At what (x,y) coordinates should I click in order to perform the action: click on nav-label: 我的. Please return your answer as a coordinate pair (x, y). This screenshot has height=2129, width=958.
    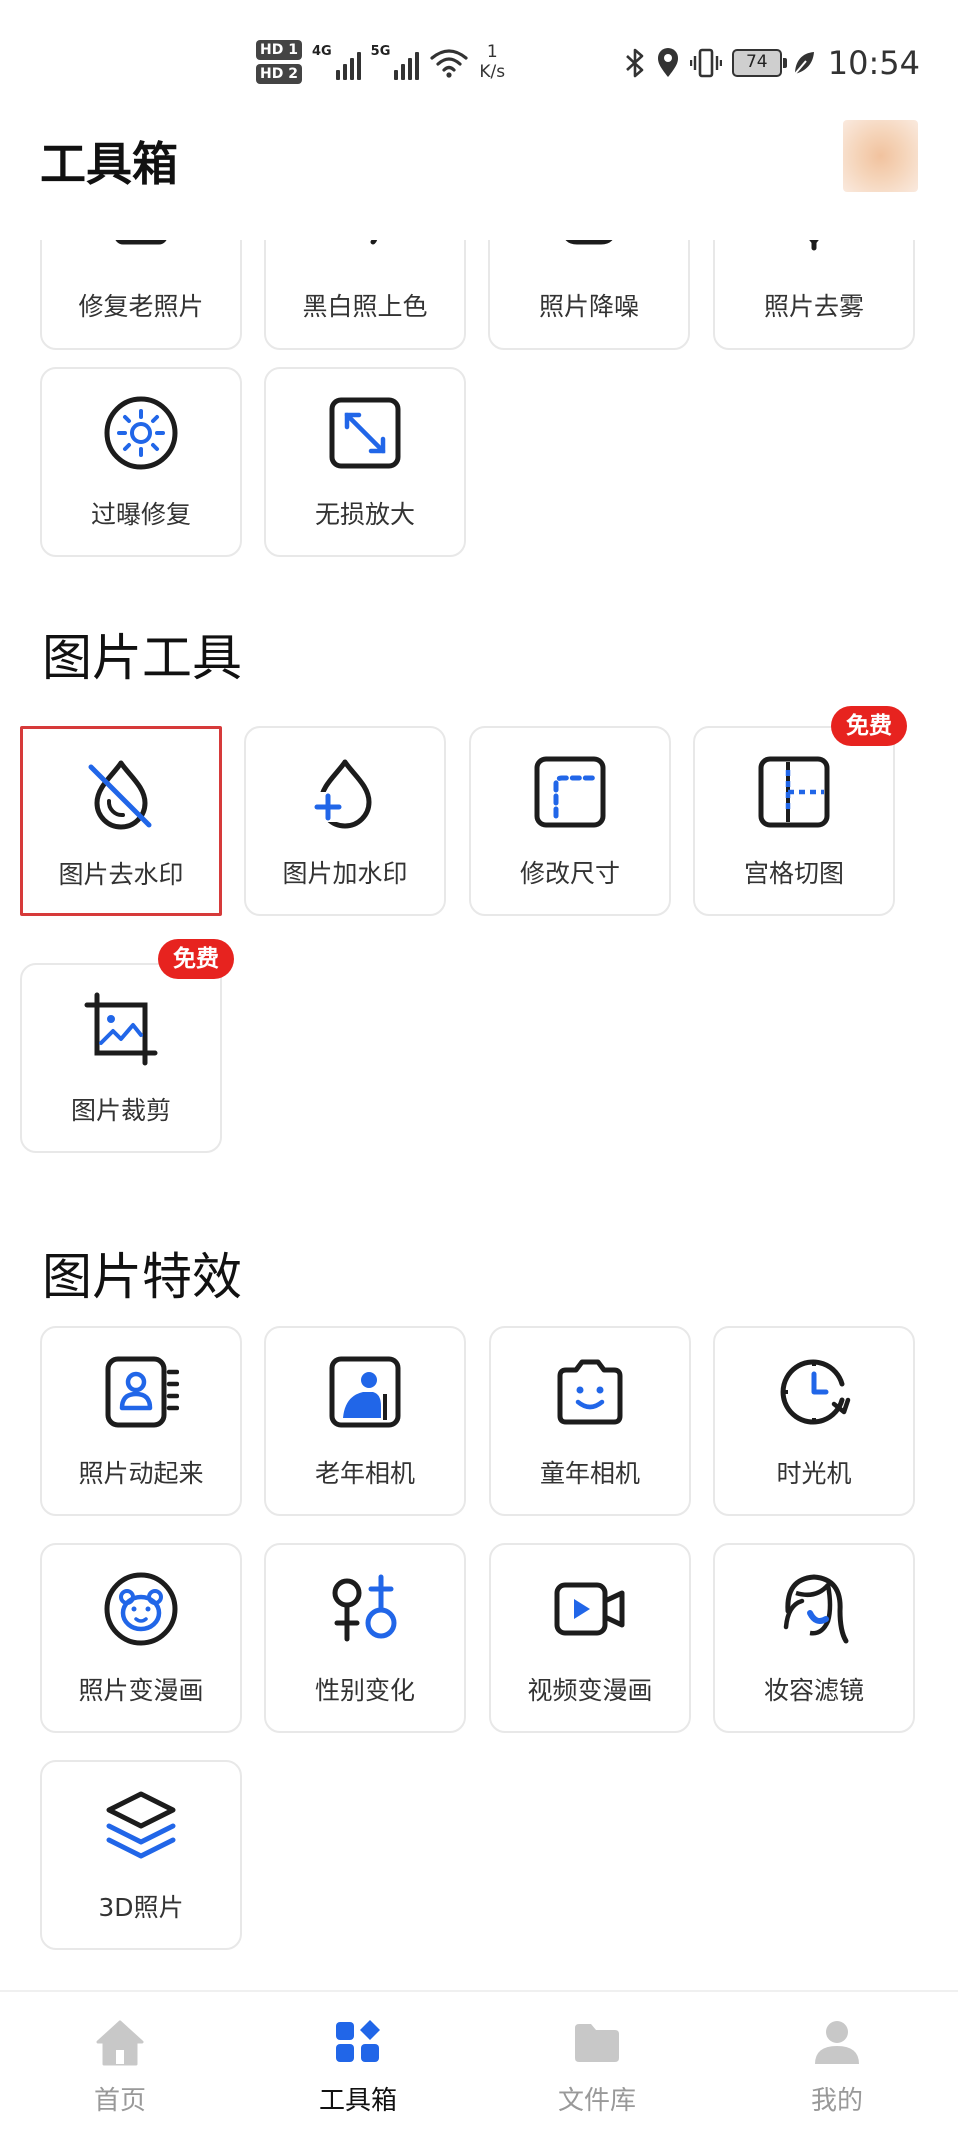
    Looking at the image, I should click on (836, 2101).